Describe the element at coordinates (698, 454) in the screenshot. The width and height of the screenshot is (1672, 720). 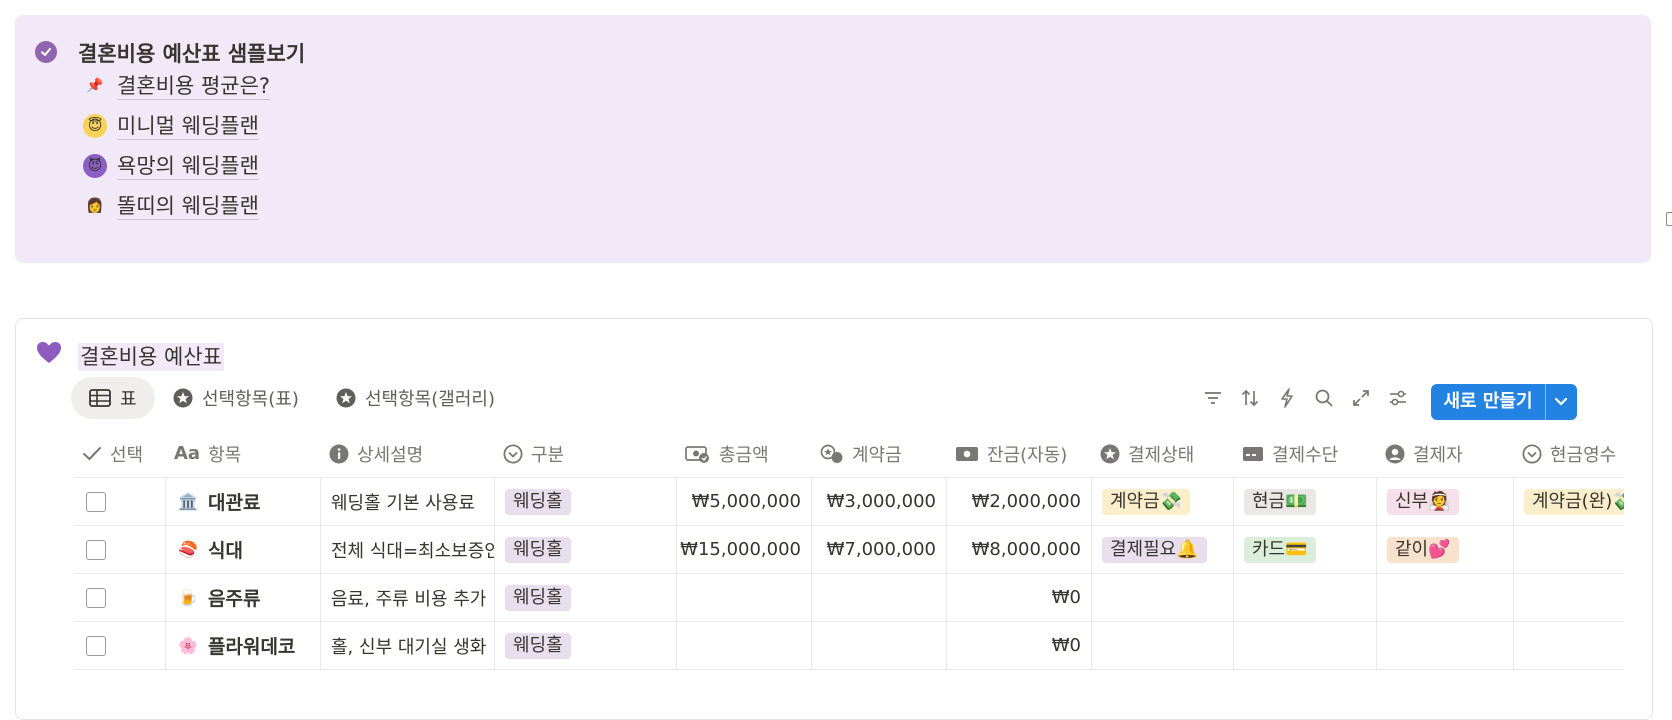
I see `money-icon` at that location.